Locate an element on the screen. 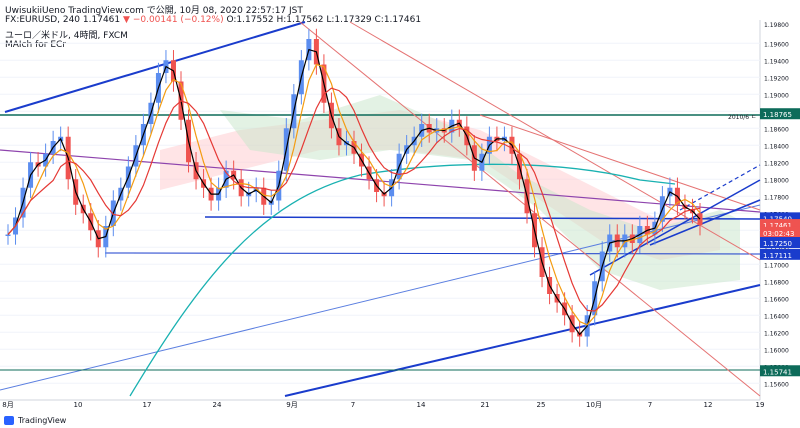 This screenshot has height=428, width=800. y-tick-label: 1.18200 is located at coordinates (776, 163).